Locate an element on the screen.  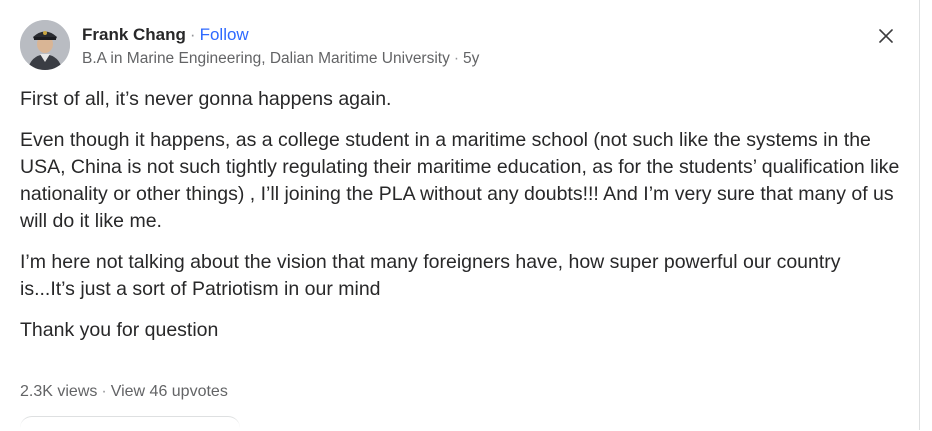
avatar is located at coordinates (45, 45).